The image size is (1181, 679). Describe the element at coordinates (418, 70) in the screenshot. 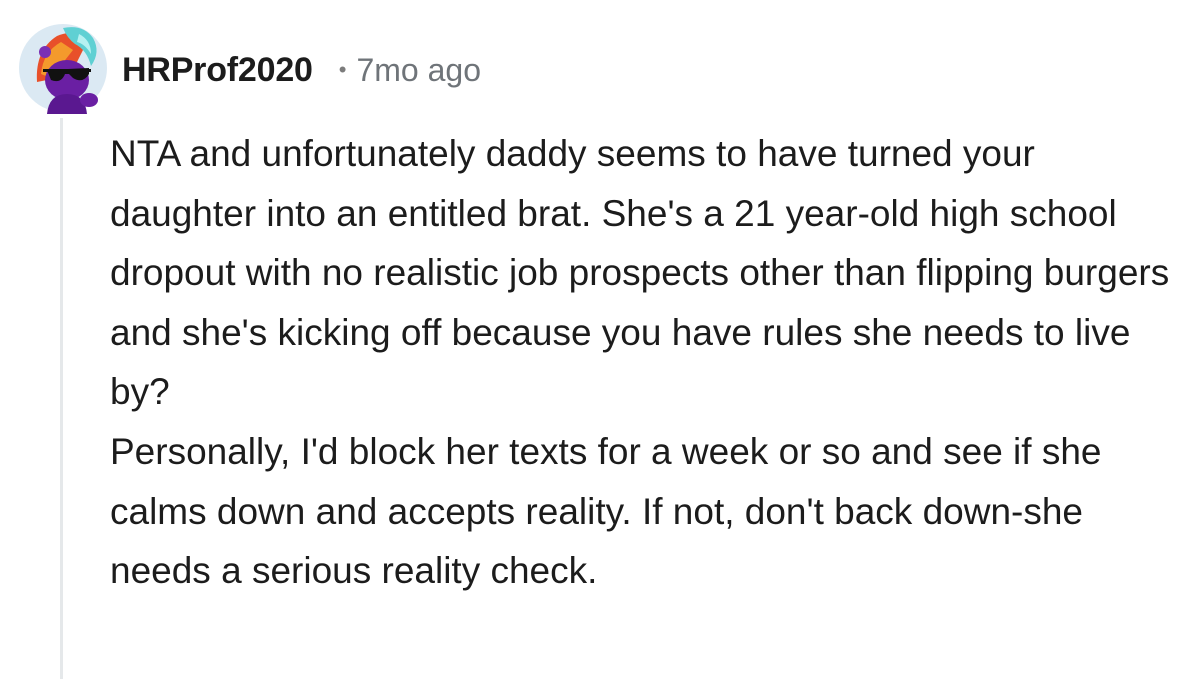

I see `comment-timestamp: 7mo ago` at that location.